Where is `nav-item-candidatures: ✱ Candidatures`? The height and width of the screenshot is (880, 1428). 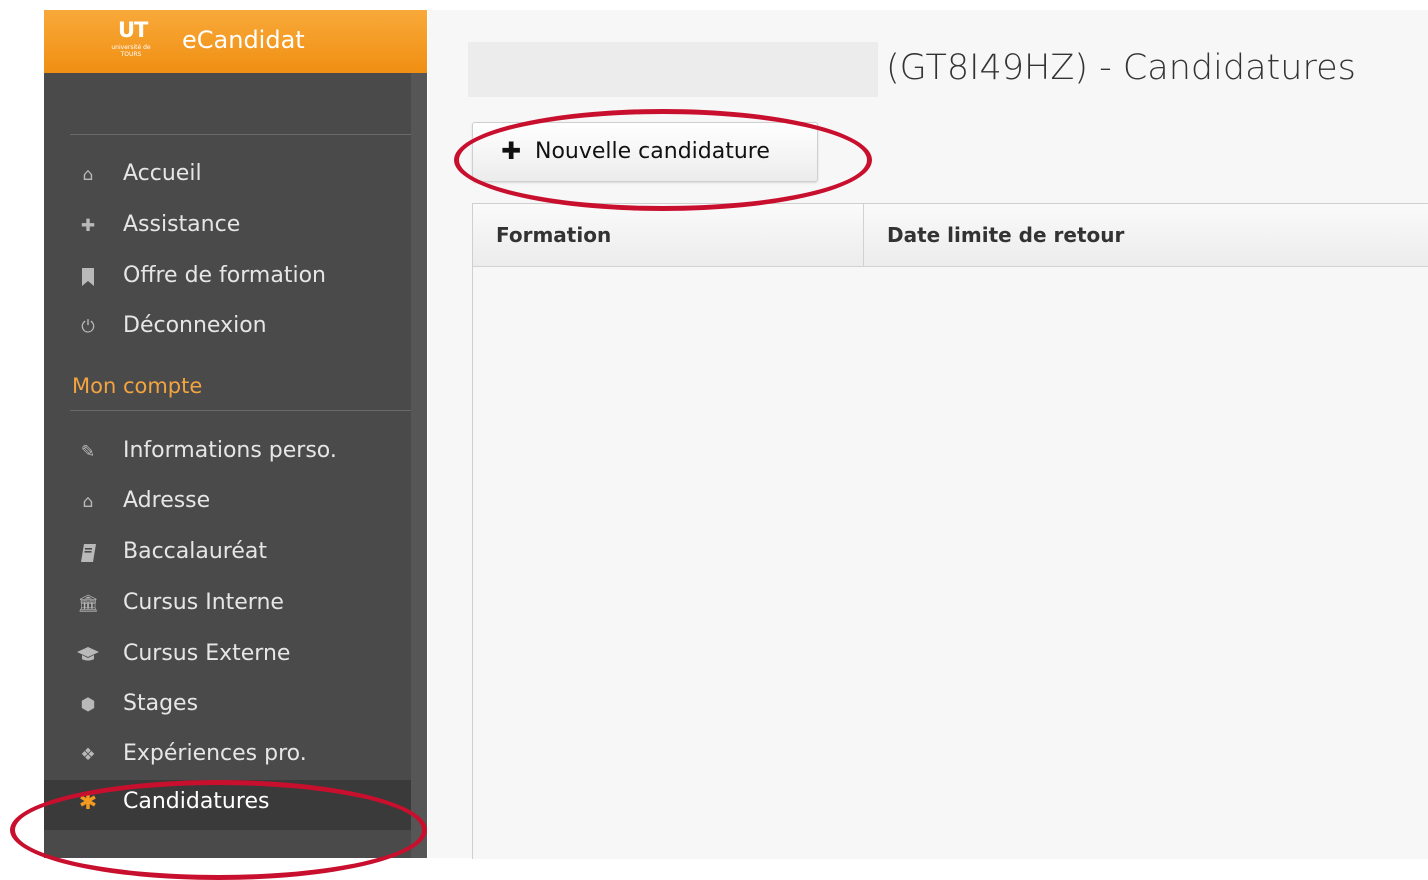 nav-item-candidatures: ✱ Candidatures is located at coordinates (235, 805).